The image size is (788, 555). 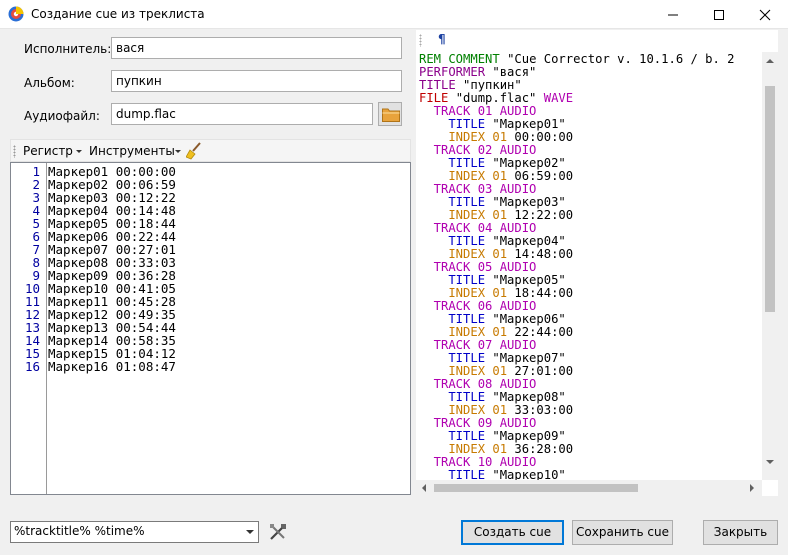 I want to click on cue-token: 00:00:00, so click(x=544, y=137).